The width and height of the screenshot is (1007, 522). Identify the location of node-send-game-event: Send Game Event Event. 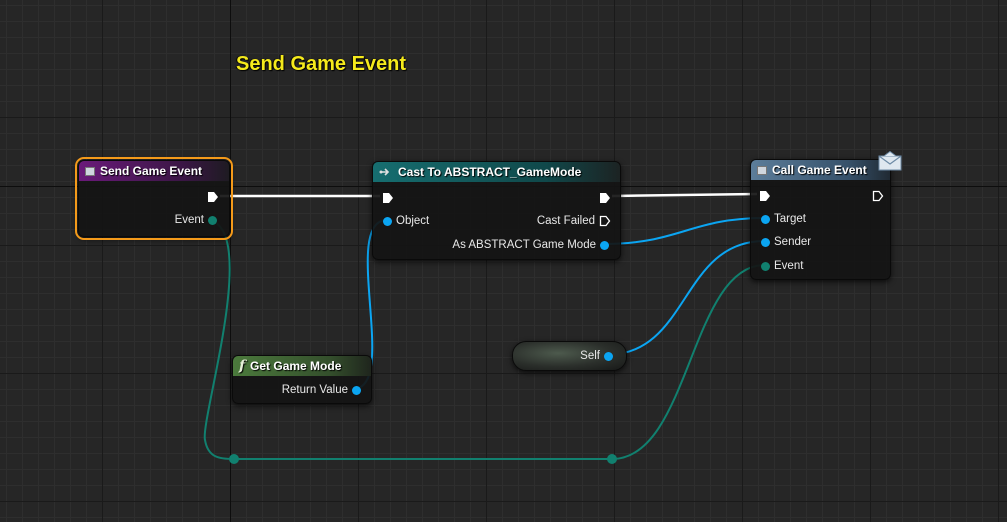
(154, 198).